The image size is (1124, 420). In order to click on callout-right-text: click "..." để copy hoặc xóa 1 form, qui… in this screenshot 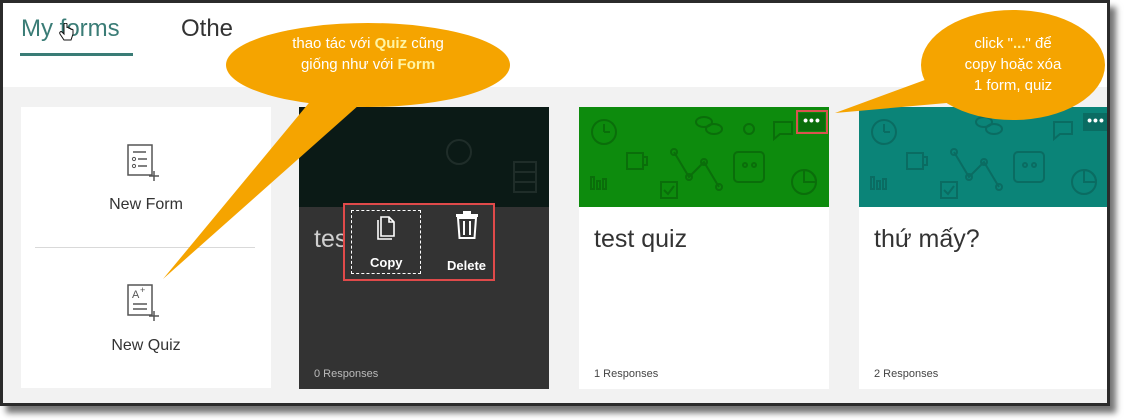, I will do `click(1013, 64)`.